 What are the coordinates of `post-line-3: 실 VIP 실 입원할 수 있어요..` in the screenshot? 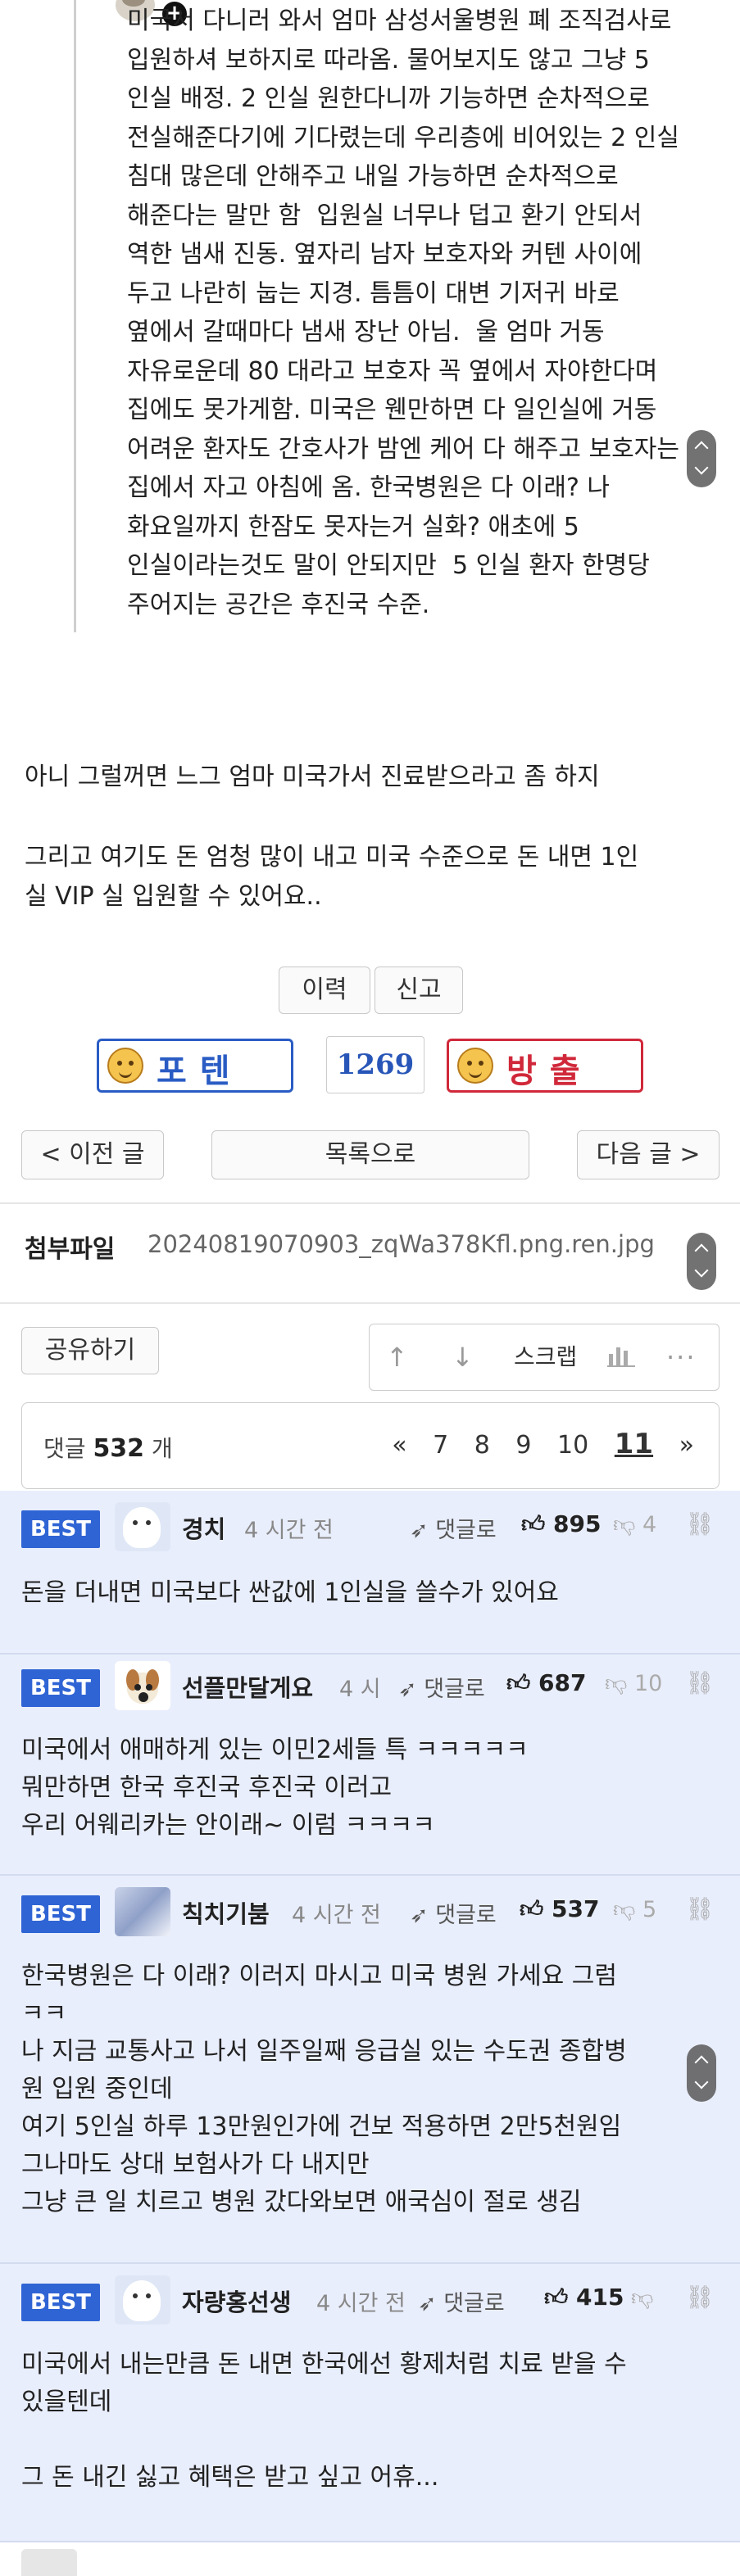 It's located at (174, 896).